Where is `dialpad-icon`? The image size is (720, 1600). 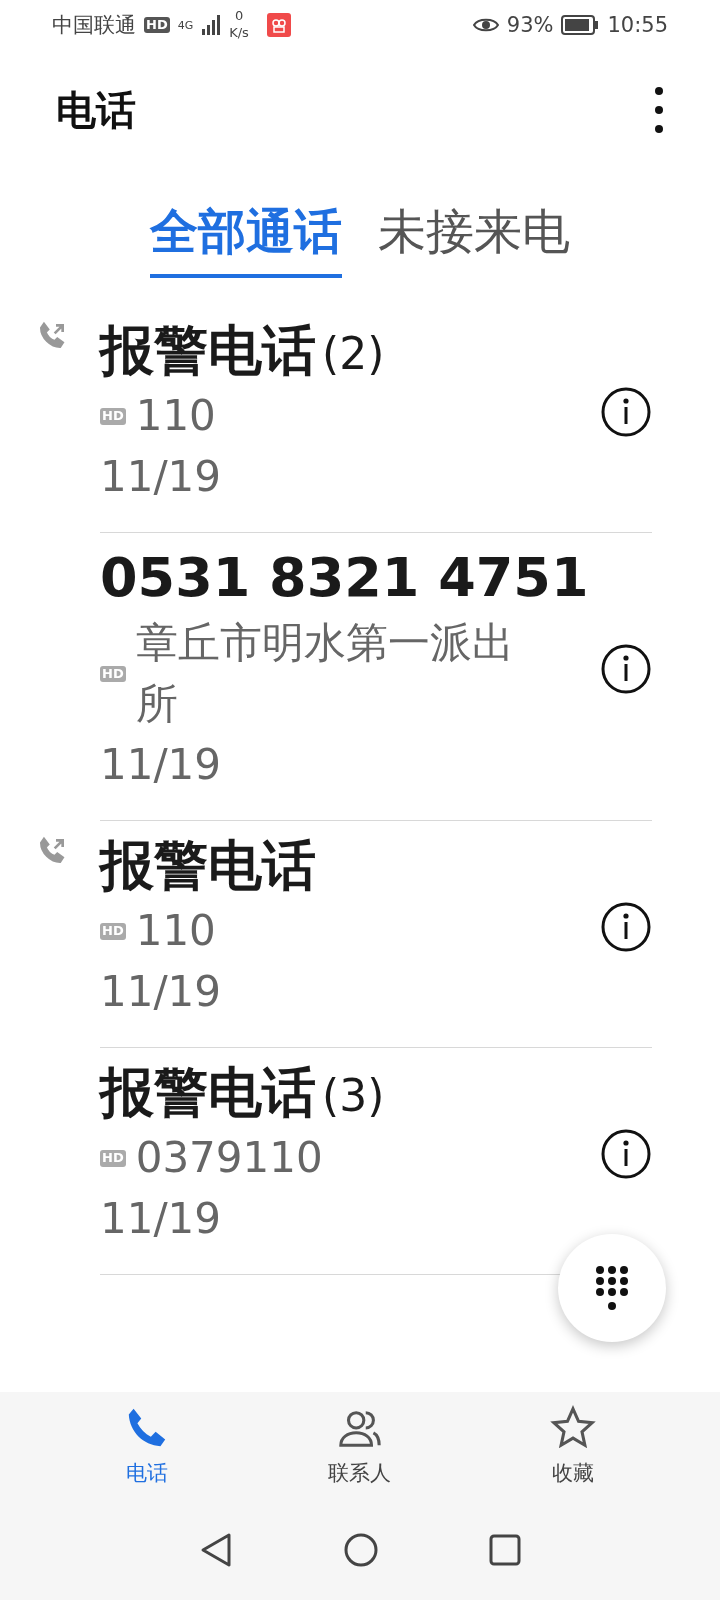
dialpad-icon is located at coordinates (612, 1288).